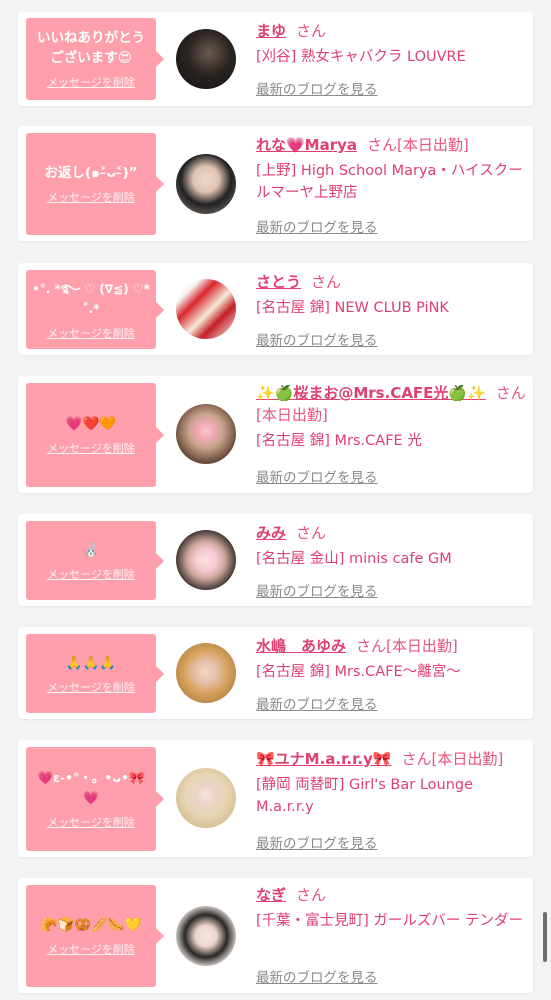  Describe the element at coordinates (271, 31) in the screenshot. I see `user-name-link: まゆ` at that location.